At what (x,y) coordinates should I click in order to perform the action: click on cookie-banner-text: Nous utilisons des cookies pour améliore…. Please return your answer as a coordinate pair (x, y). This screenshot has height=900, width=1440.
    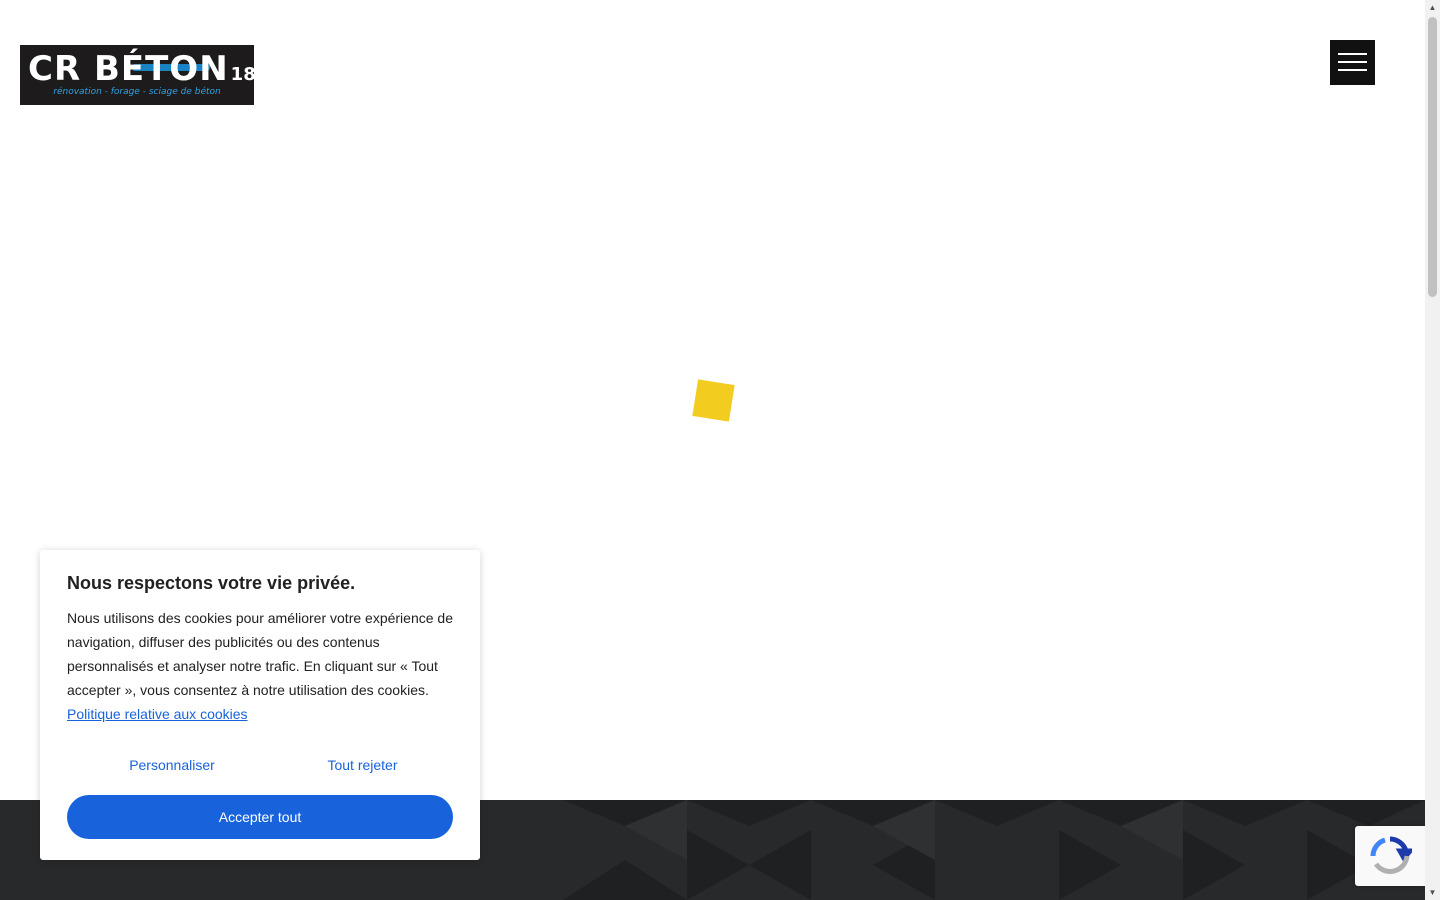
    Looking at the image, I should click on (260, 654).